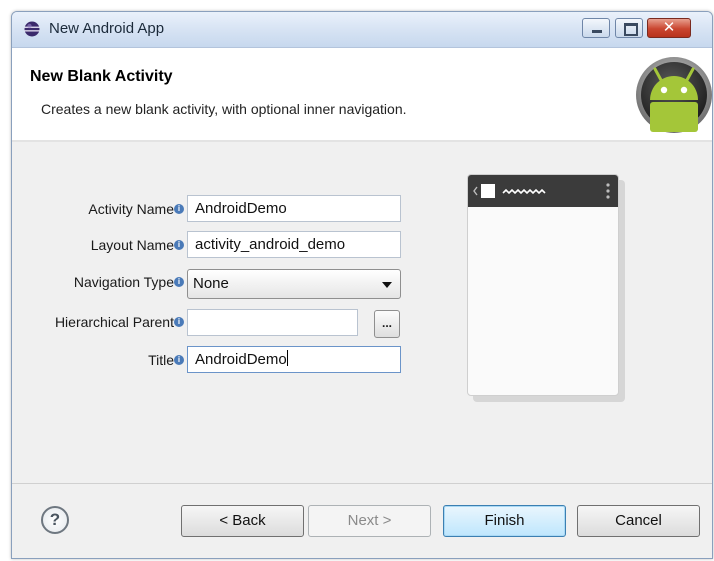  Describe the element at coordinates (362, 141) in the screenshot. I see `banner-divider` at that location.